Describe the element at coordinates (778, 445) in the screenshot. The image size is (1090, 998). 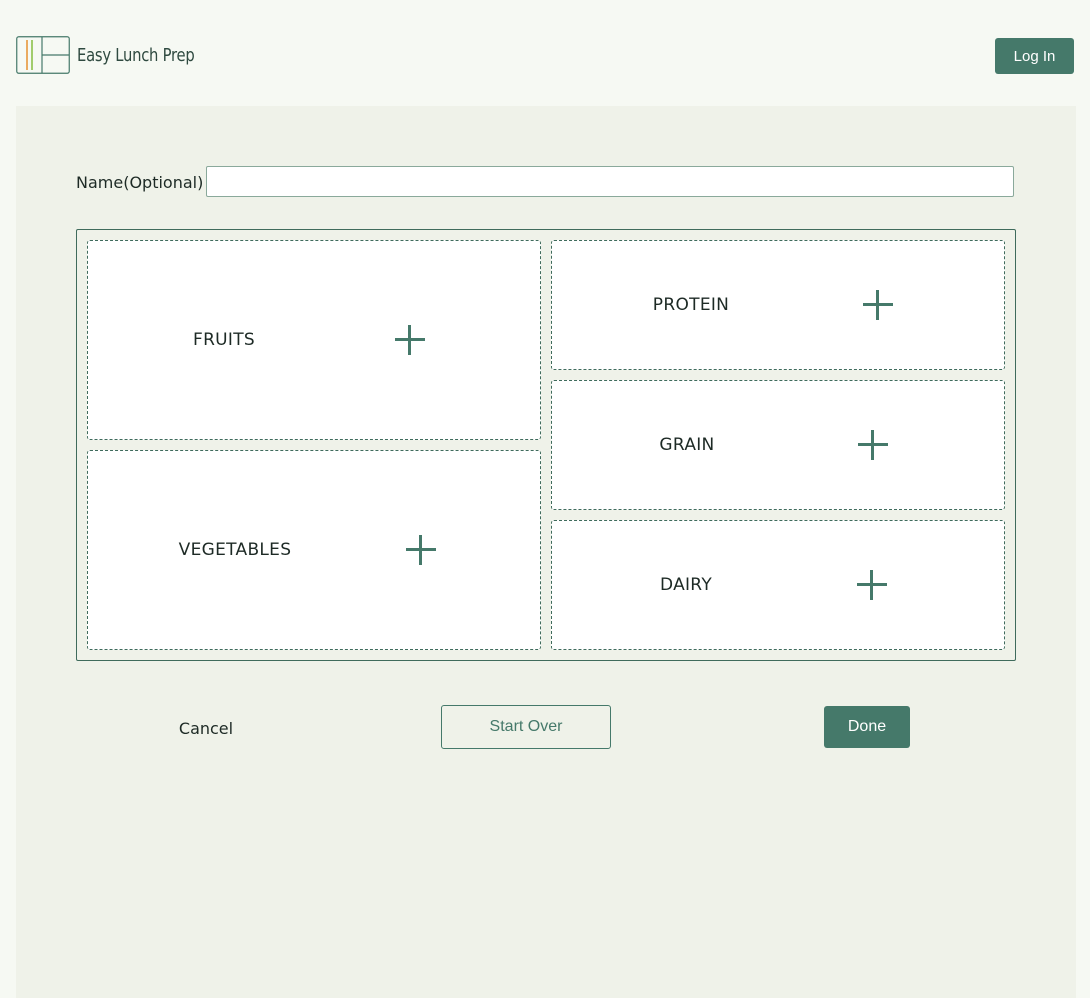
I see `grain-slot: GRAIN` at that location.